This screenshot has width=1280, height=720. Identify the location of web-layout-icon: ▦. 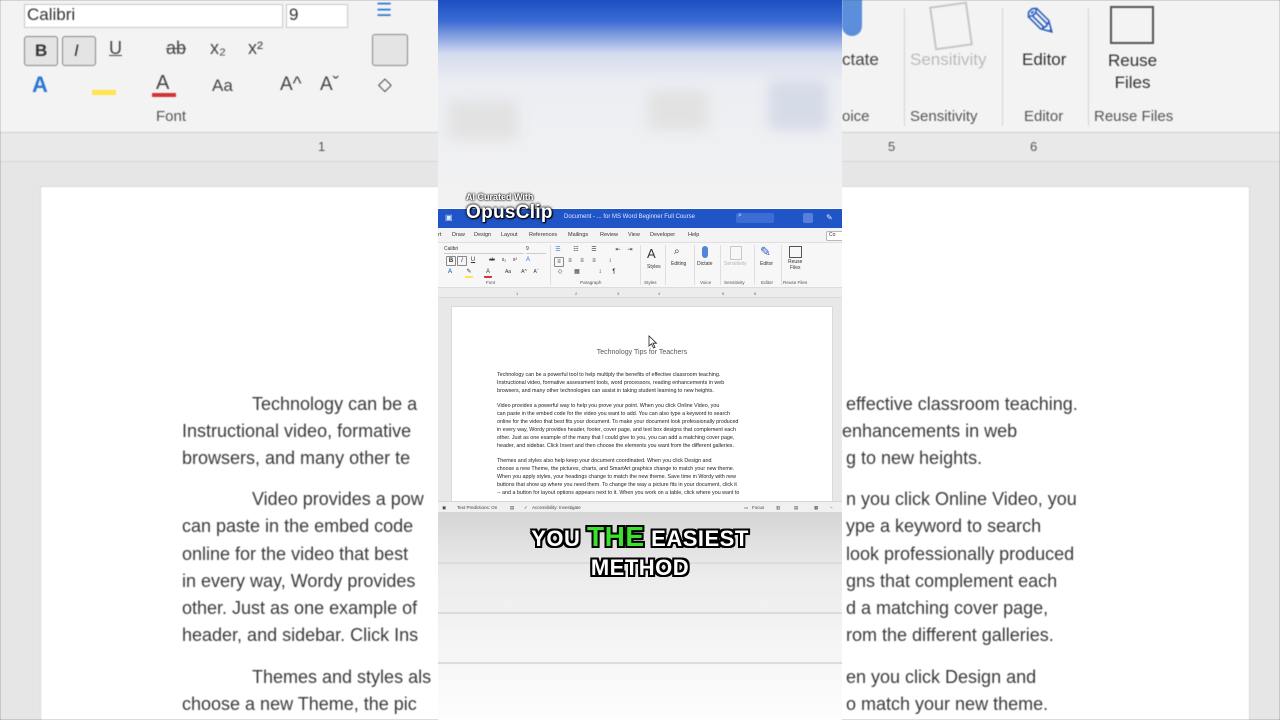
(816, 508).